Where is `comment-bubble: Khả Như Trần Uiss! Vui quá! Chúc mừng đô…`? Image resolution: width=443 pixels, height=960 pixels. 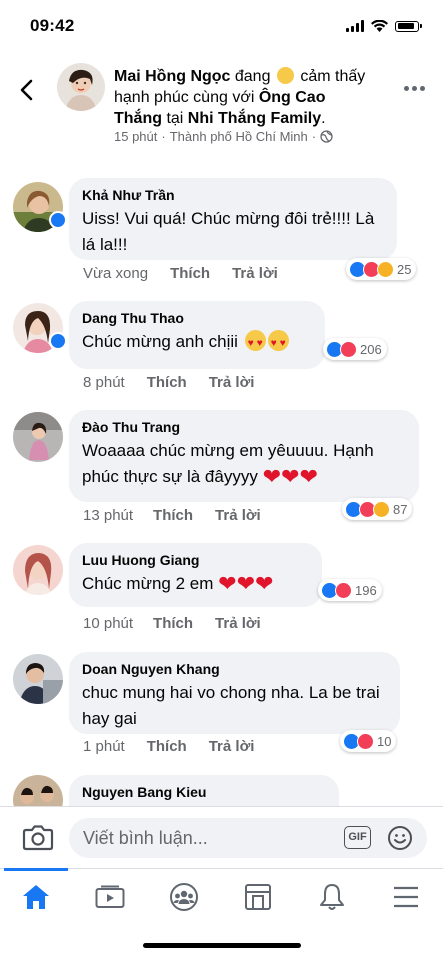
comment-bubble: Khả Như Trần Uiss! Vui quá! Chúc mừng đô… is located at coordinates (233, 219).